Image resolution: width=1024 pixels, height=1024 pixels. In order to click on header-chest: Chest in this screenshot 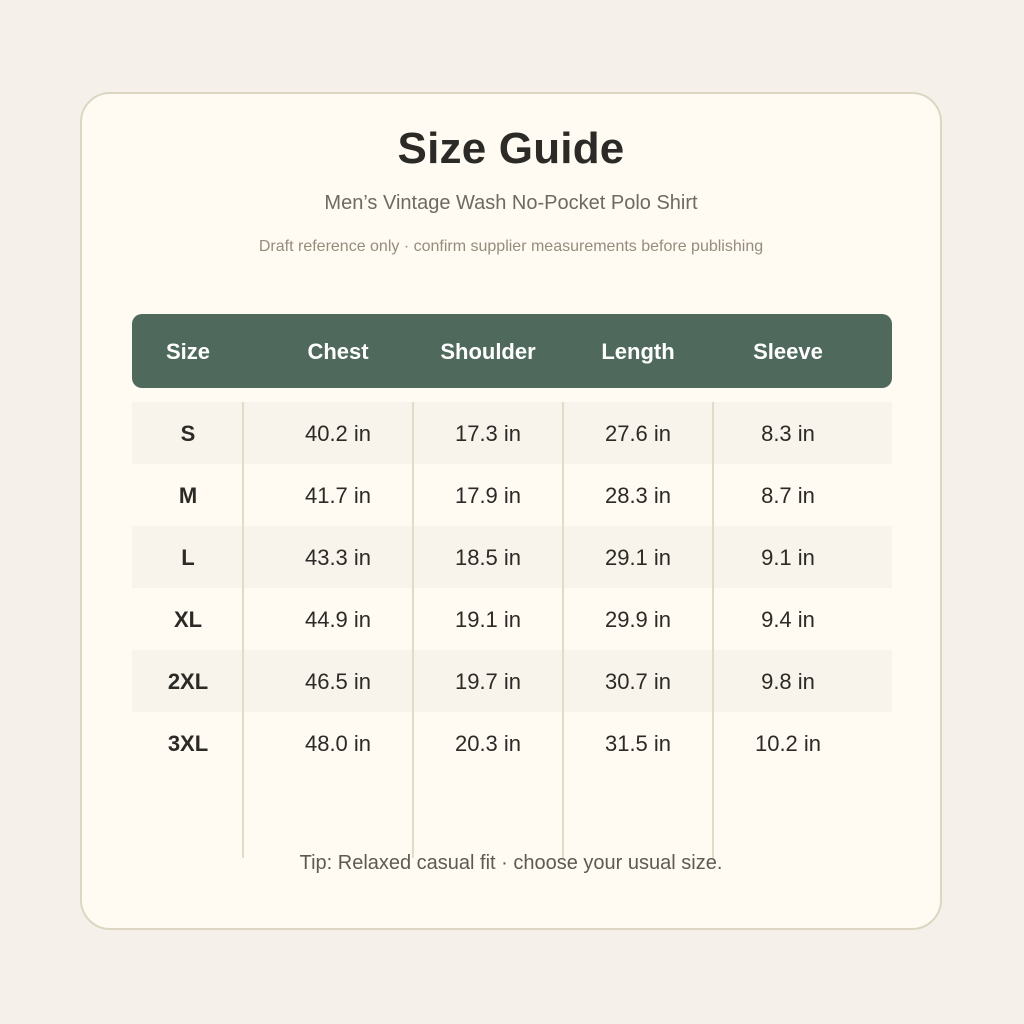, I will do `click(338, 351)`.